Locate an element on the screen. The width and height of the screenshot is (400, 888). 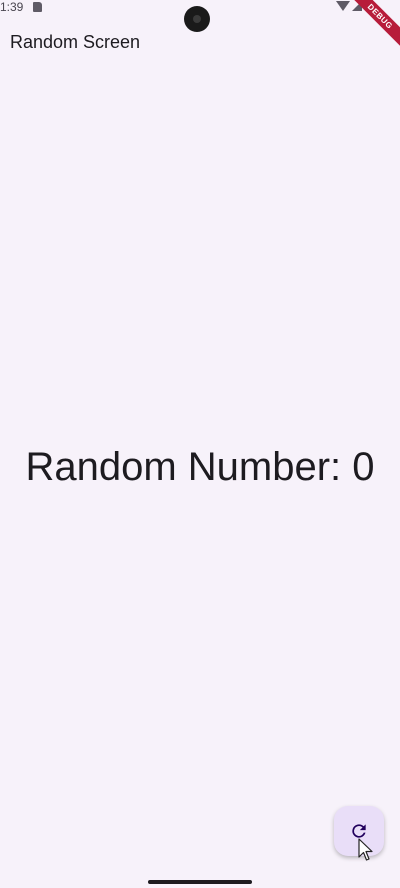
mouse-cursor-icon is located at coordinates (365, 849).